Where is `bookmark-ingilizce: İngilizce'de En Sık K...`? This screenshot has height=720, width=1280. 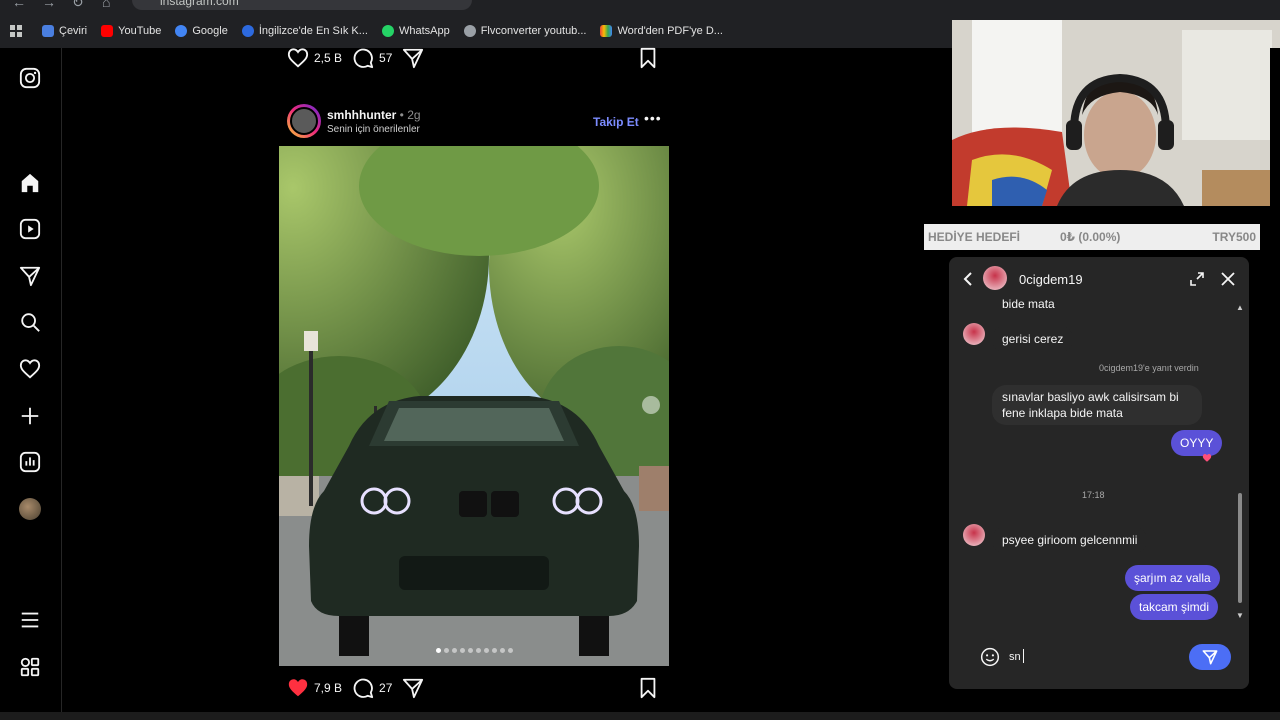
bookmark-ingilizce: İngilizce'de En Sık K... is located at coordinates (304, 31).